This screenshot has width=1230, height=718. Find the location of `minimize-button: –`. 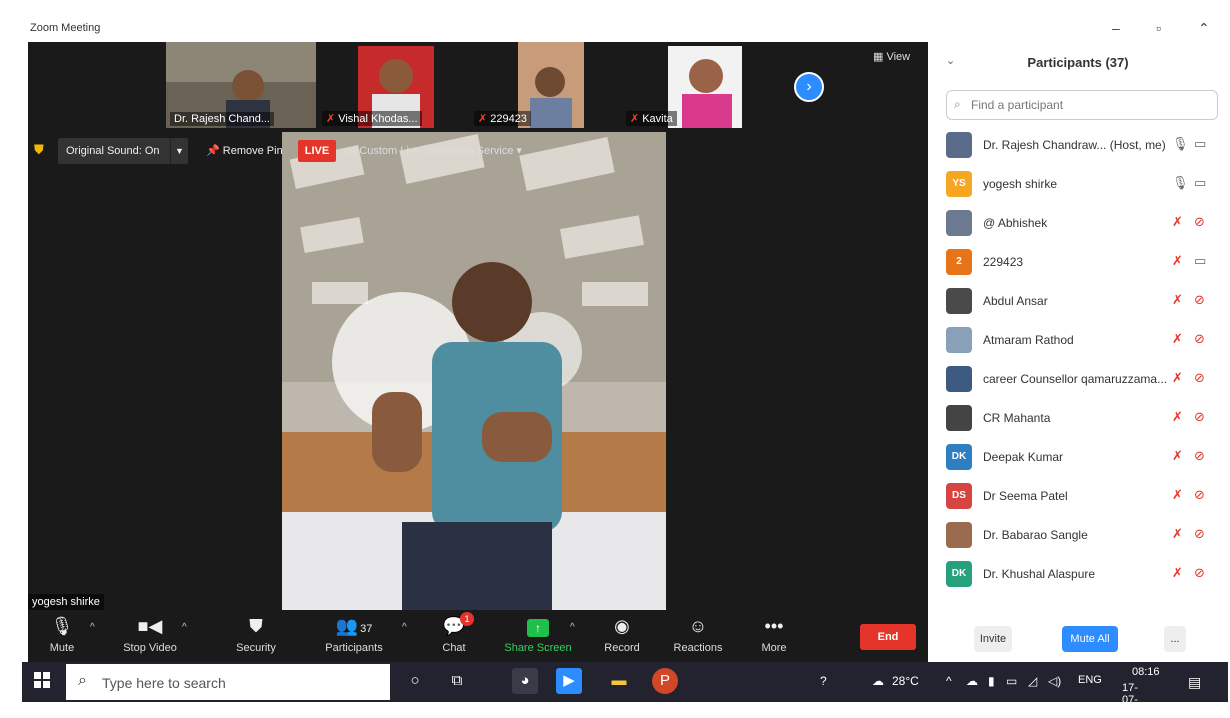

minimize-button: – is located at coordinates (1116, 28).